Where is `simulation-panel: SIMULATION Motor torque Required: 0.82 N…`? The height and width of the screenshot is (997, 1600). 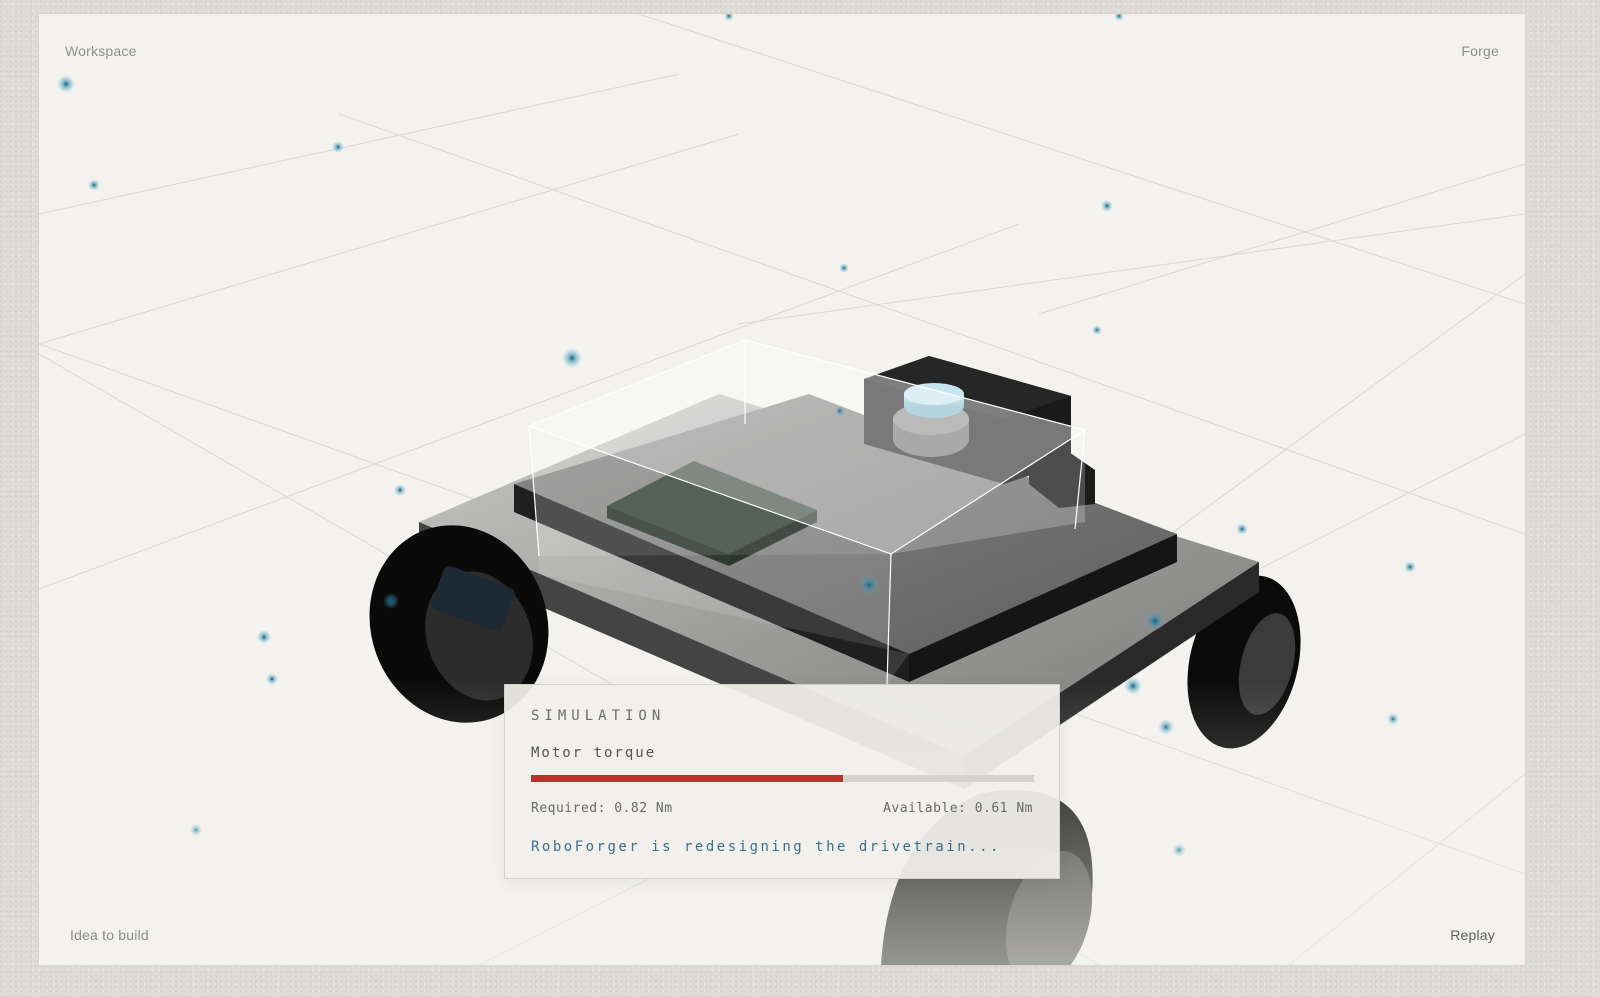 simulation-panel: SIMULATION Motor torque Required: 0.82 N… is located at coordinates (782, 781).